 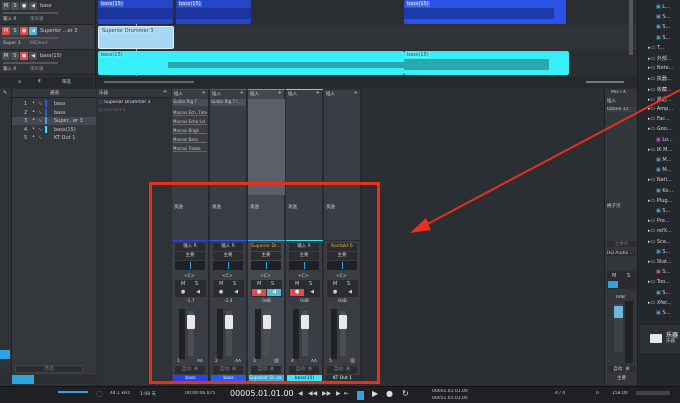 What do you see at coordinates (73, 392) in the screenshot?
I see `cpu-meter` at bounding box center [73, 392].